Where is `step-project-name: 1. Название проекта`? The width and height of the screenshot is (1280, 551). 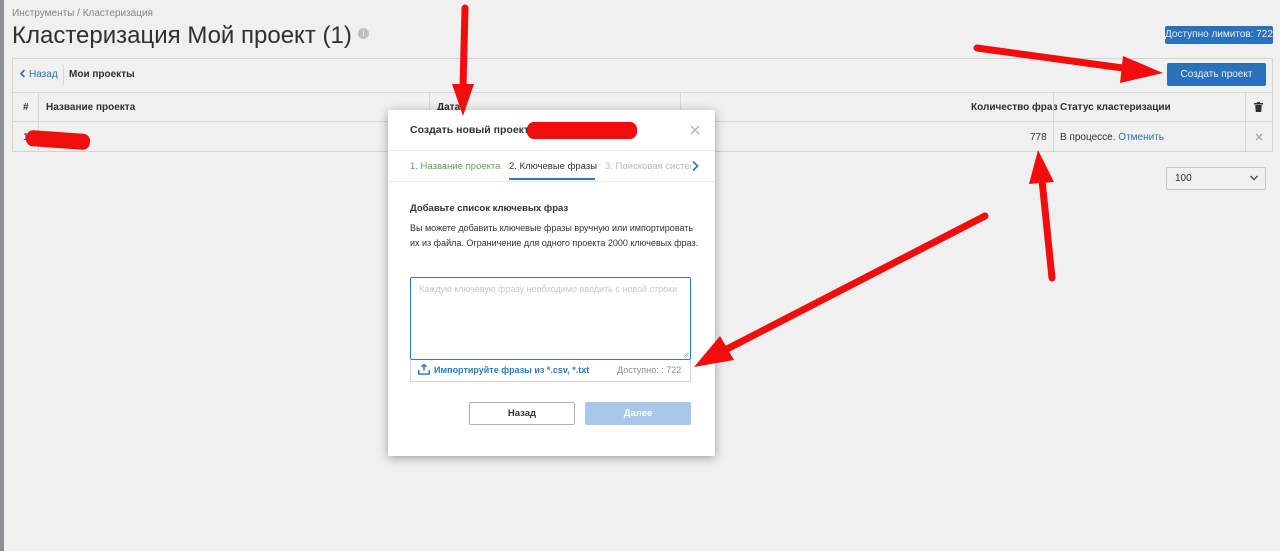 step-project-name: 1. Название проекта is located at coordinates (455, 166).